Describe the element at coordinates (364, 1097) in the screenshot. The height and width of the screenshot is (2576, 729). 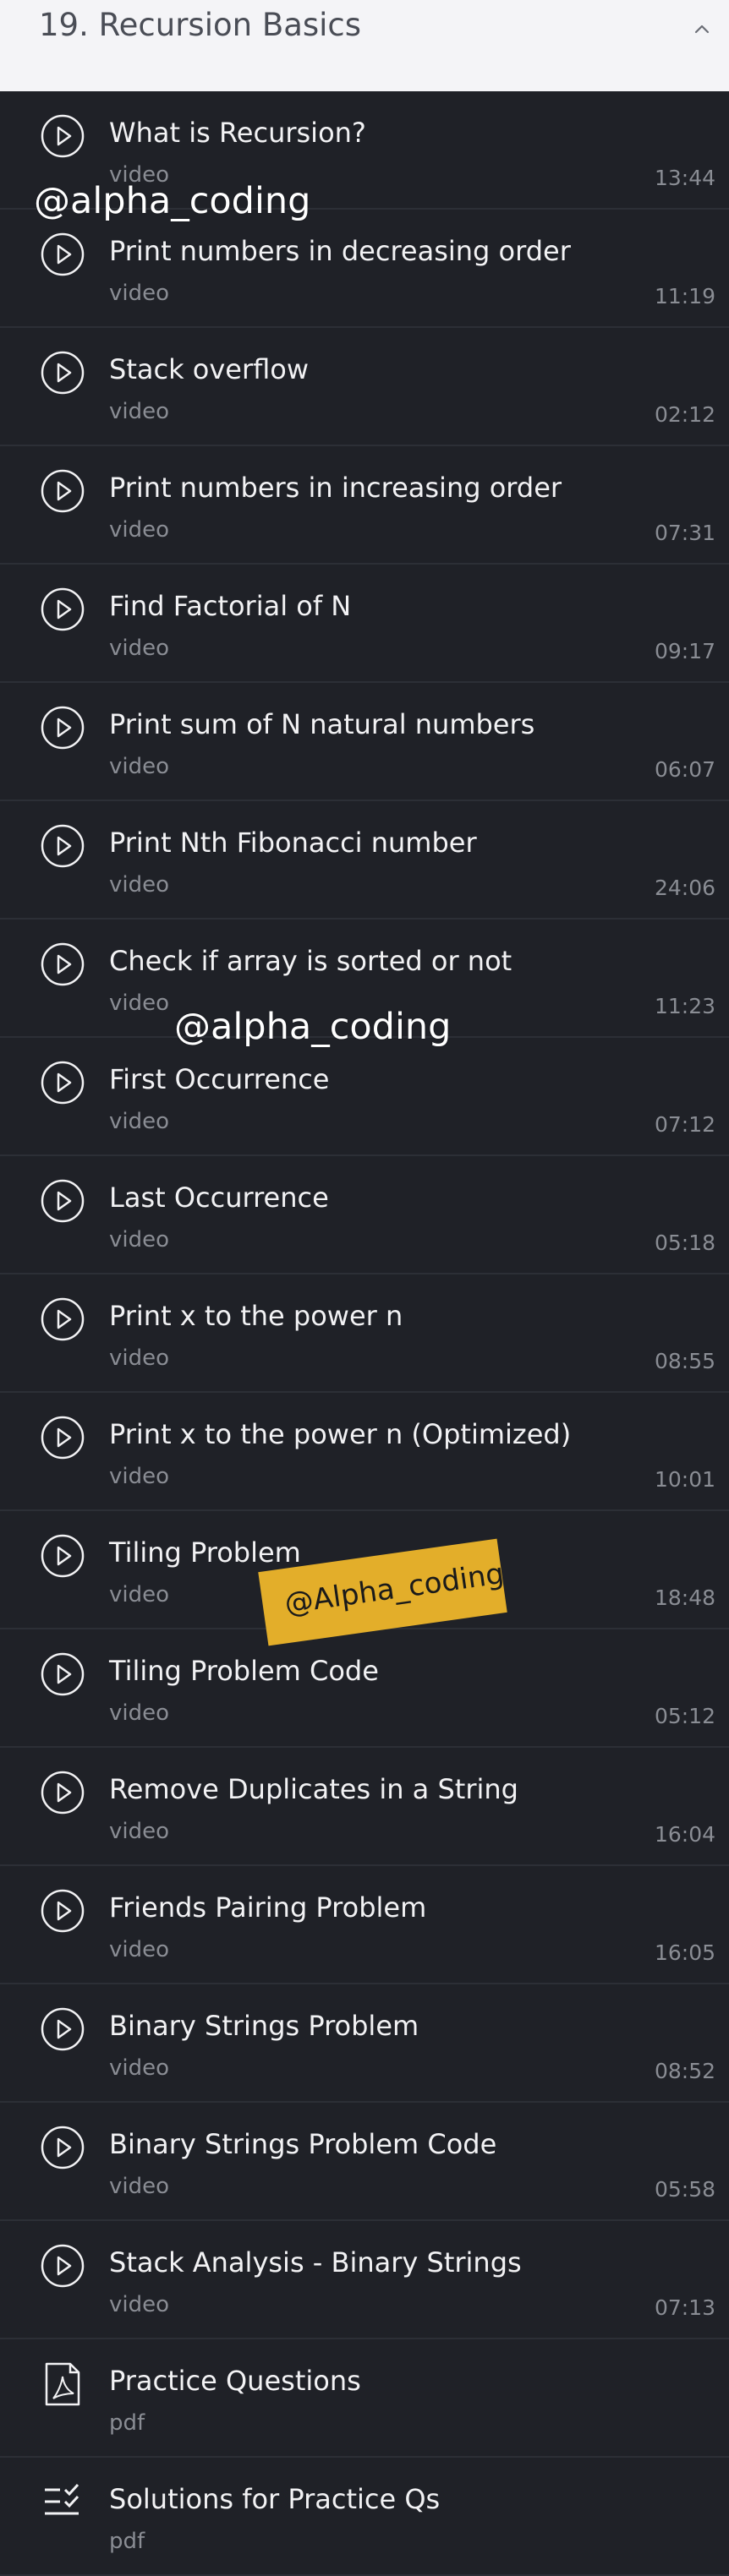
I see `lecture-item: First Occurrence video 07:12` at that location.